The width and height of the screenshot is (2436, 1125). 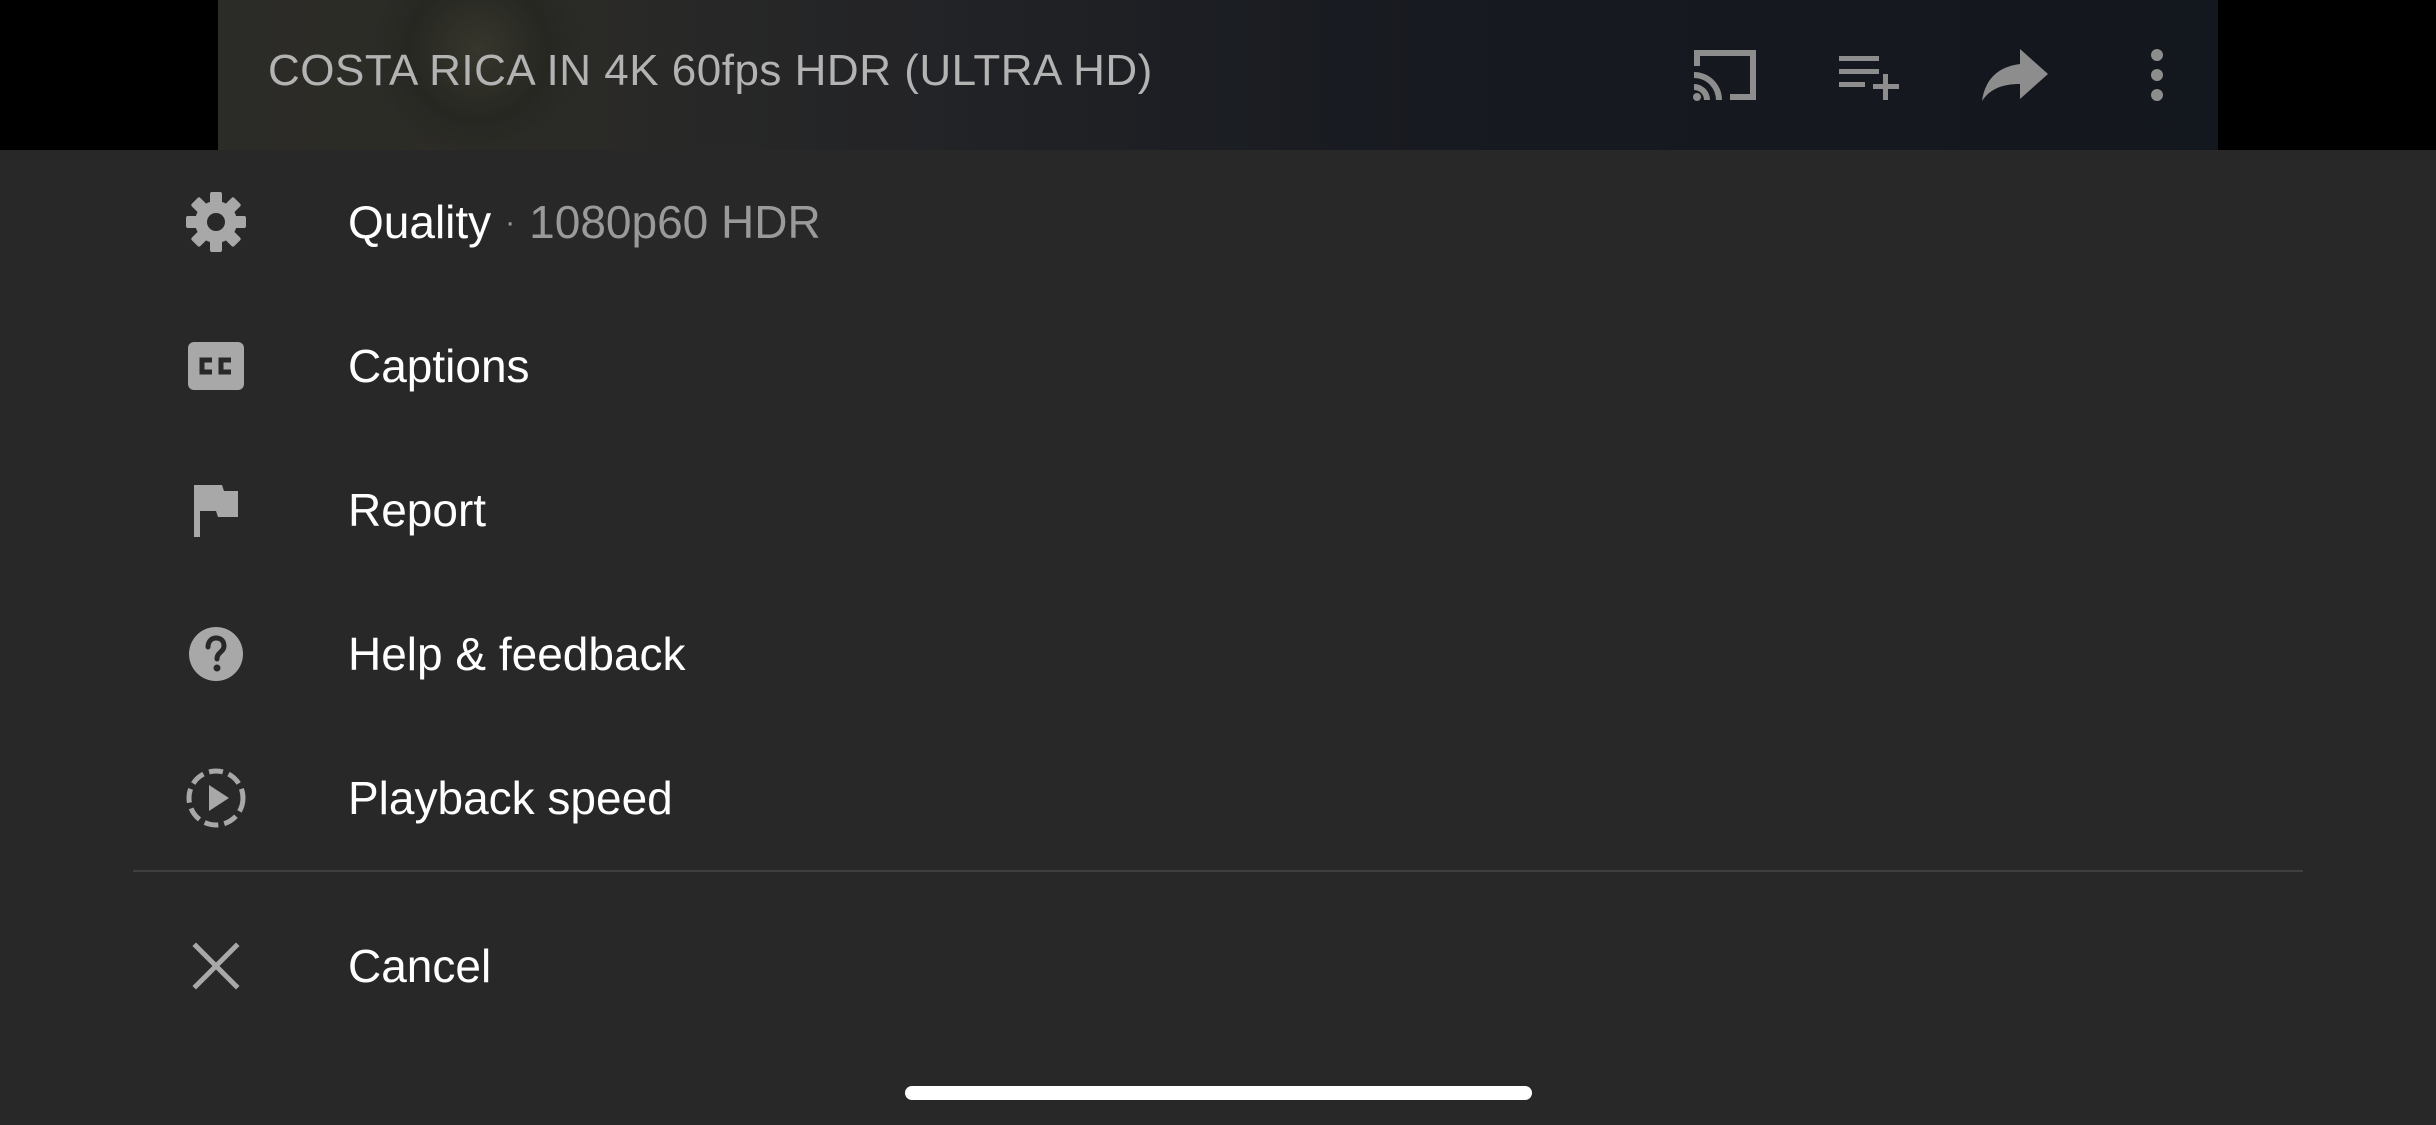 What do you see at coordinates (216, 366) in the screenshot?
I see `closed-captions-icon` at bounding box center [216, 366].